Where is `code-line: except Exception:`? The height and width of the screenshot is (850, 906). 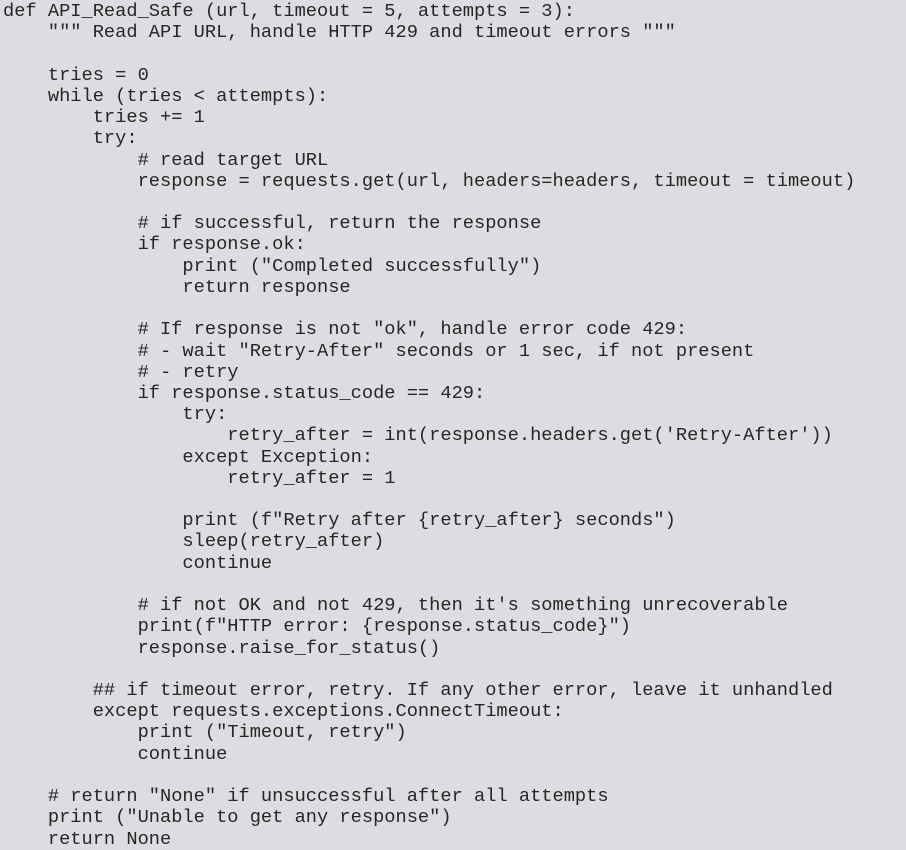 code-line: except Exception: is located at coordinates (188, 456).